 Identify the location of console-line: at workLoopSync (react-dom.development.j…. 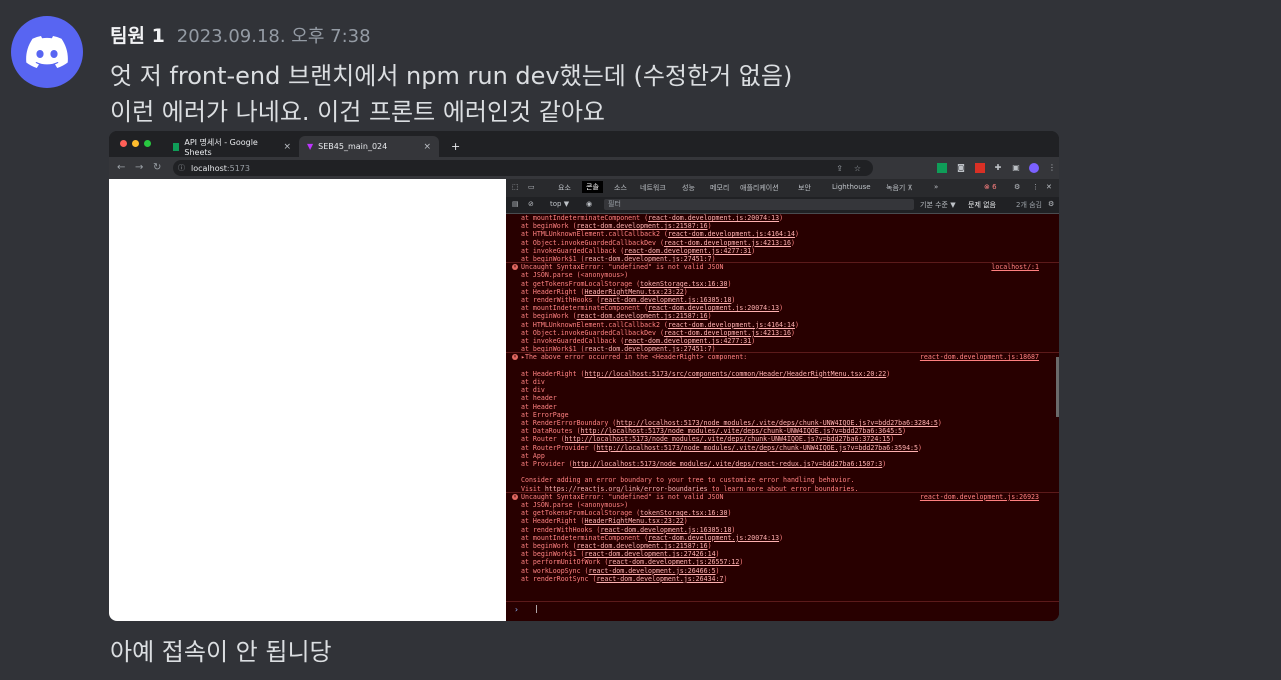
(620, 570).